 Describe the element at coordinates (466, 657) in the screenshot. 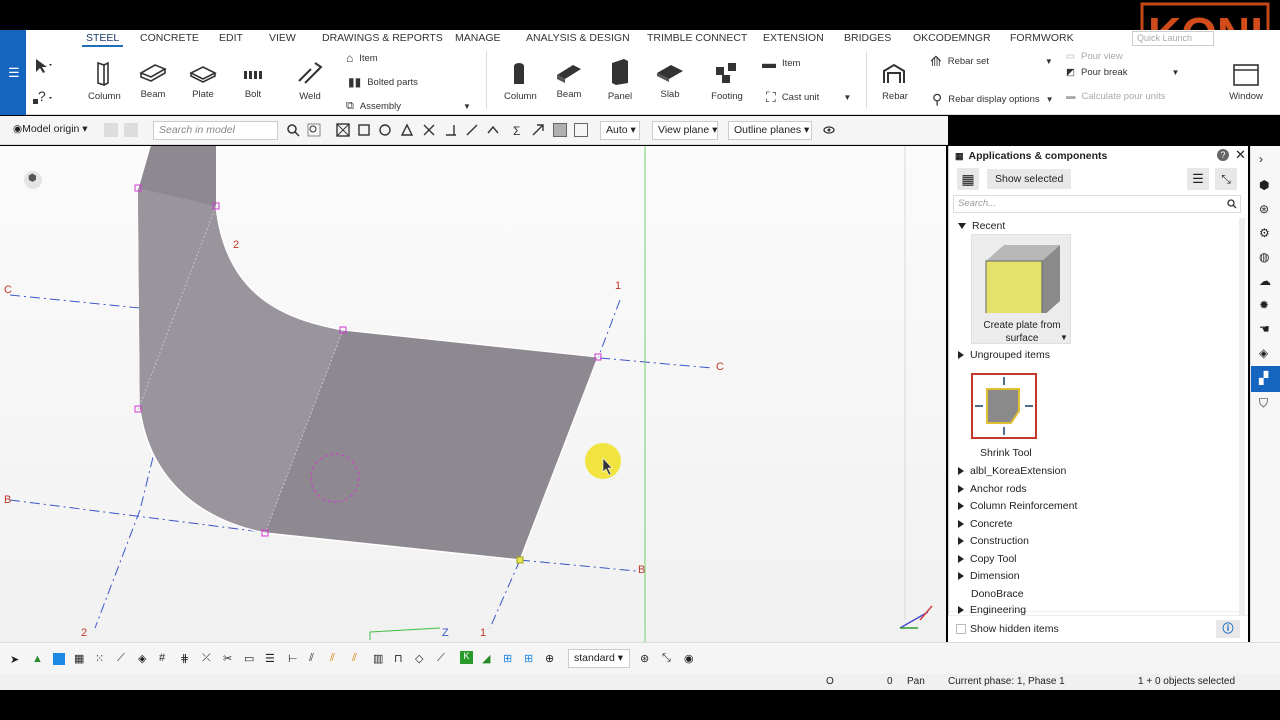

I see `select-object-type-icon: K` at that location.